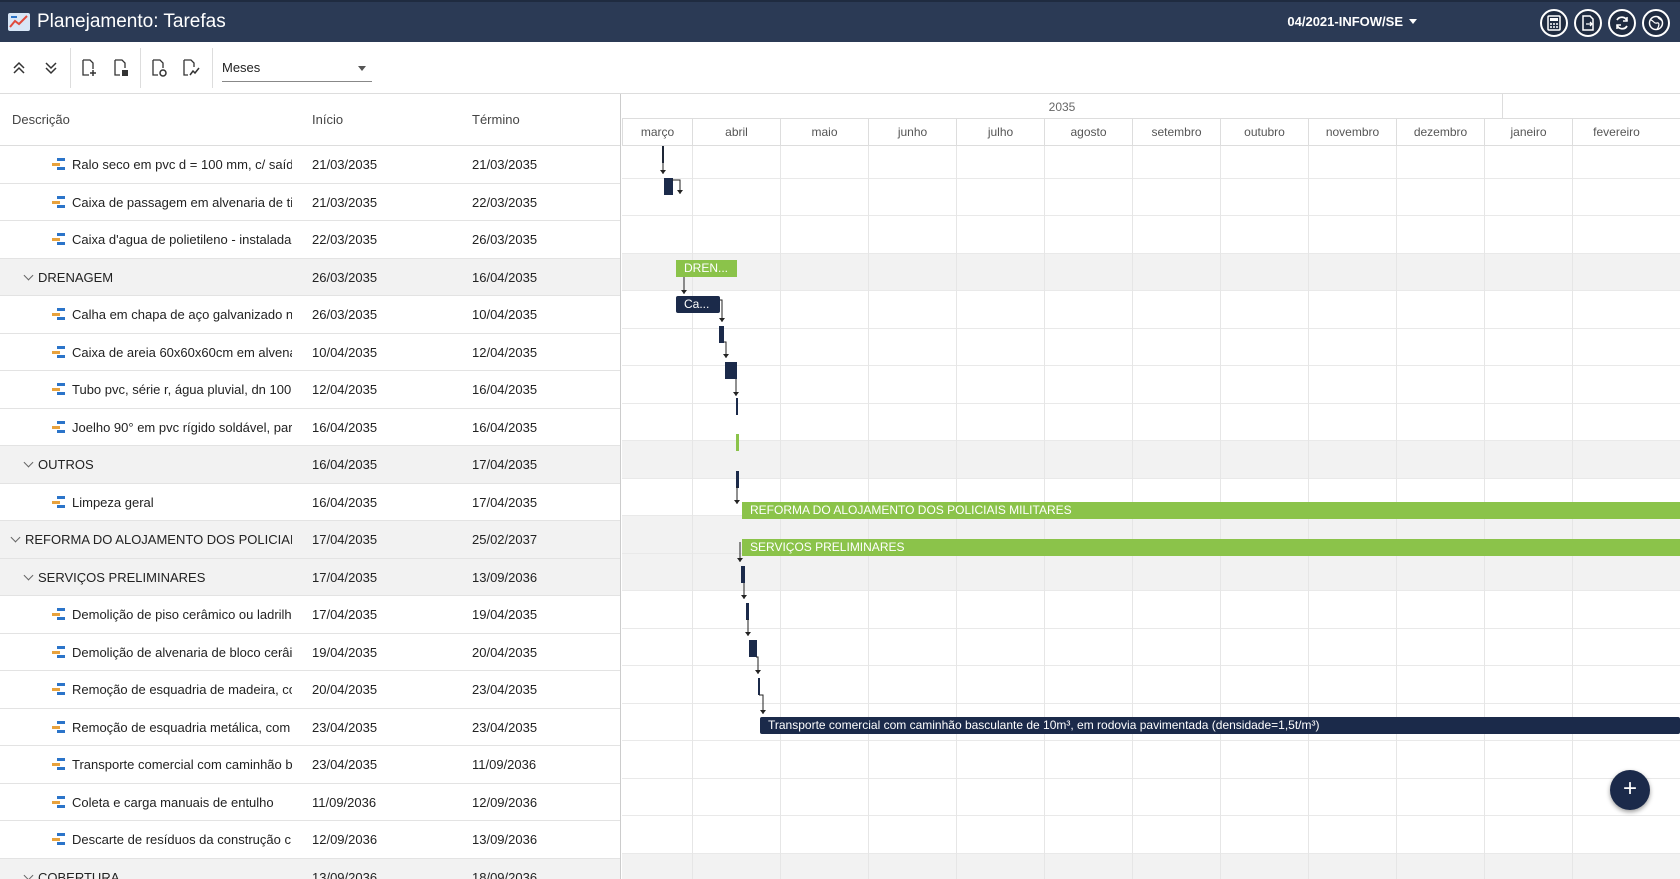 The height and width of the screenshot is (879, 1680). I want to click on month-label: janeiro, so click(1528, 132).